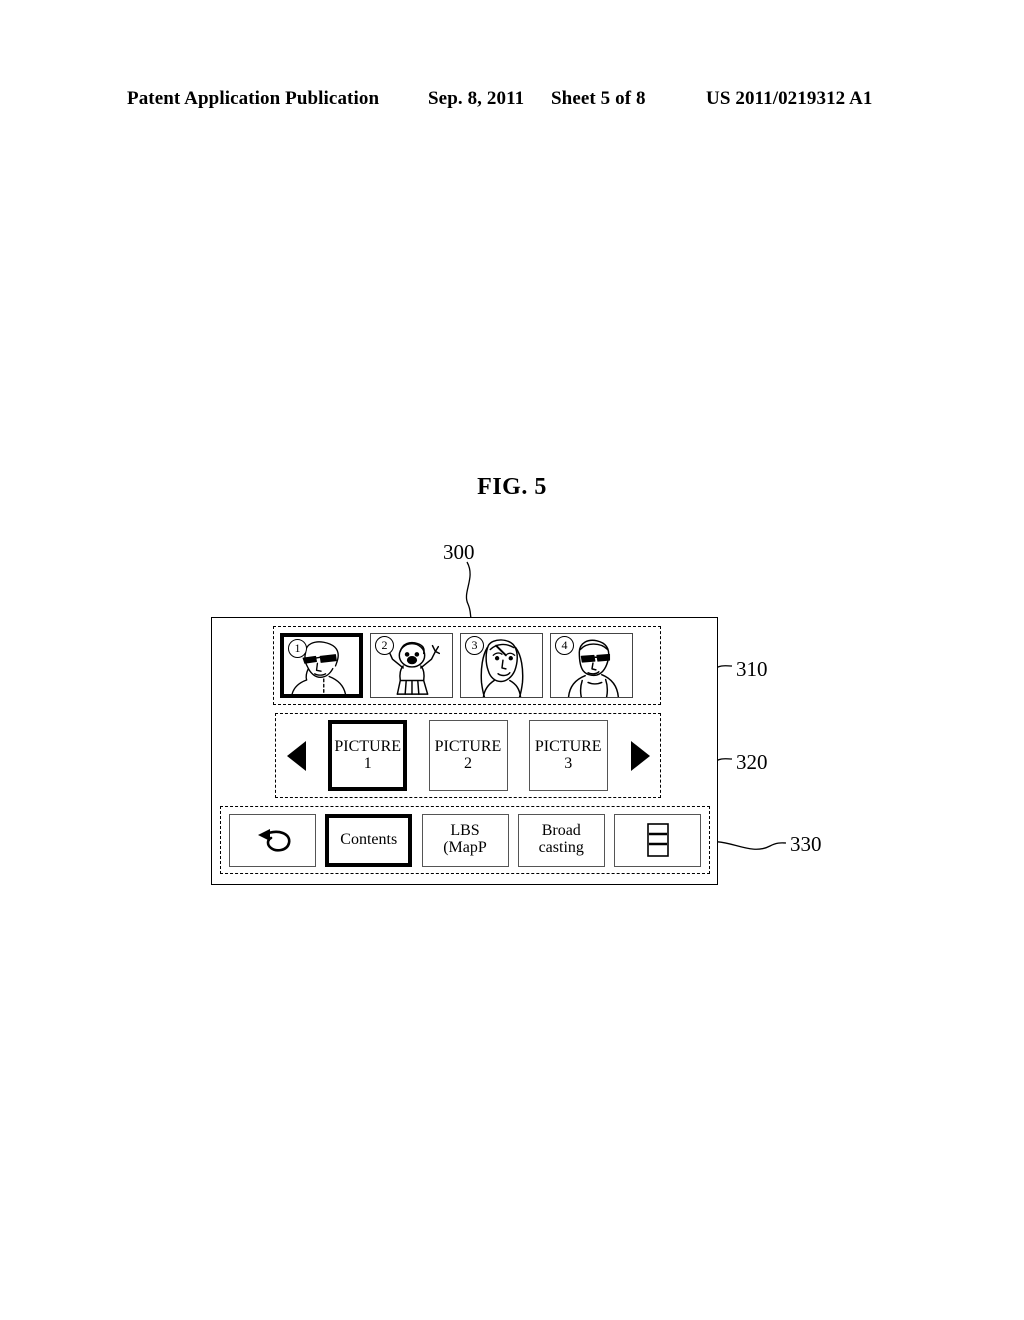 The width and height of the screenshot is (1024, 1320). I want to click on contents-button-label: Contents, so click(369, 839).